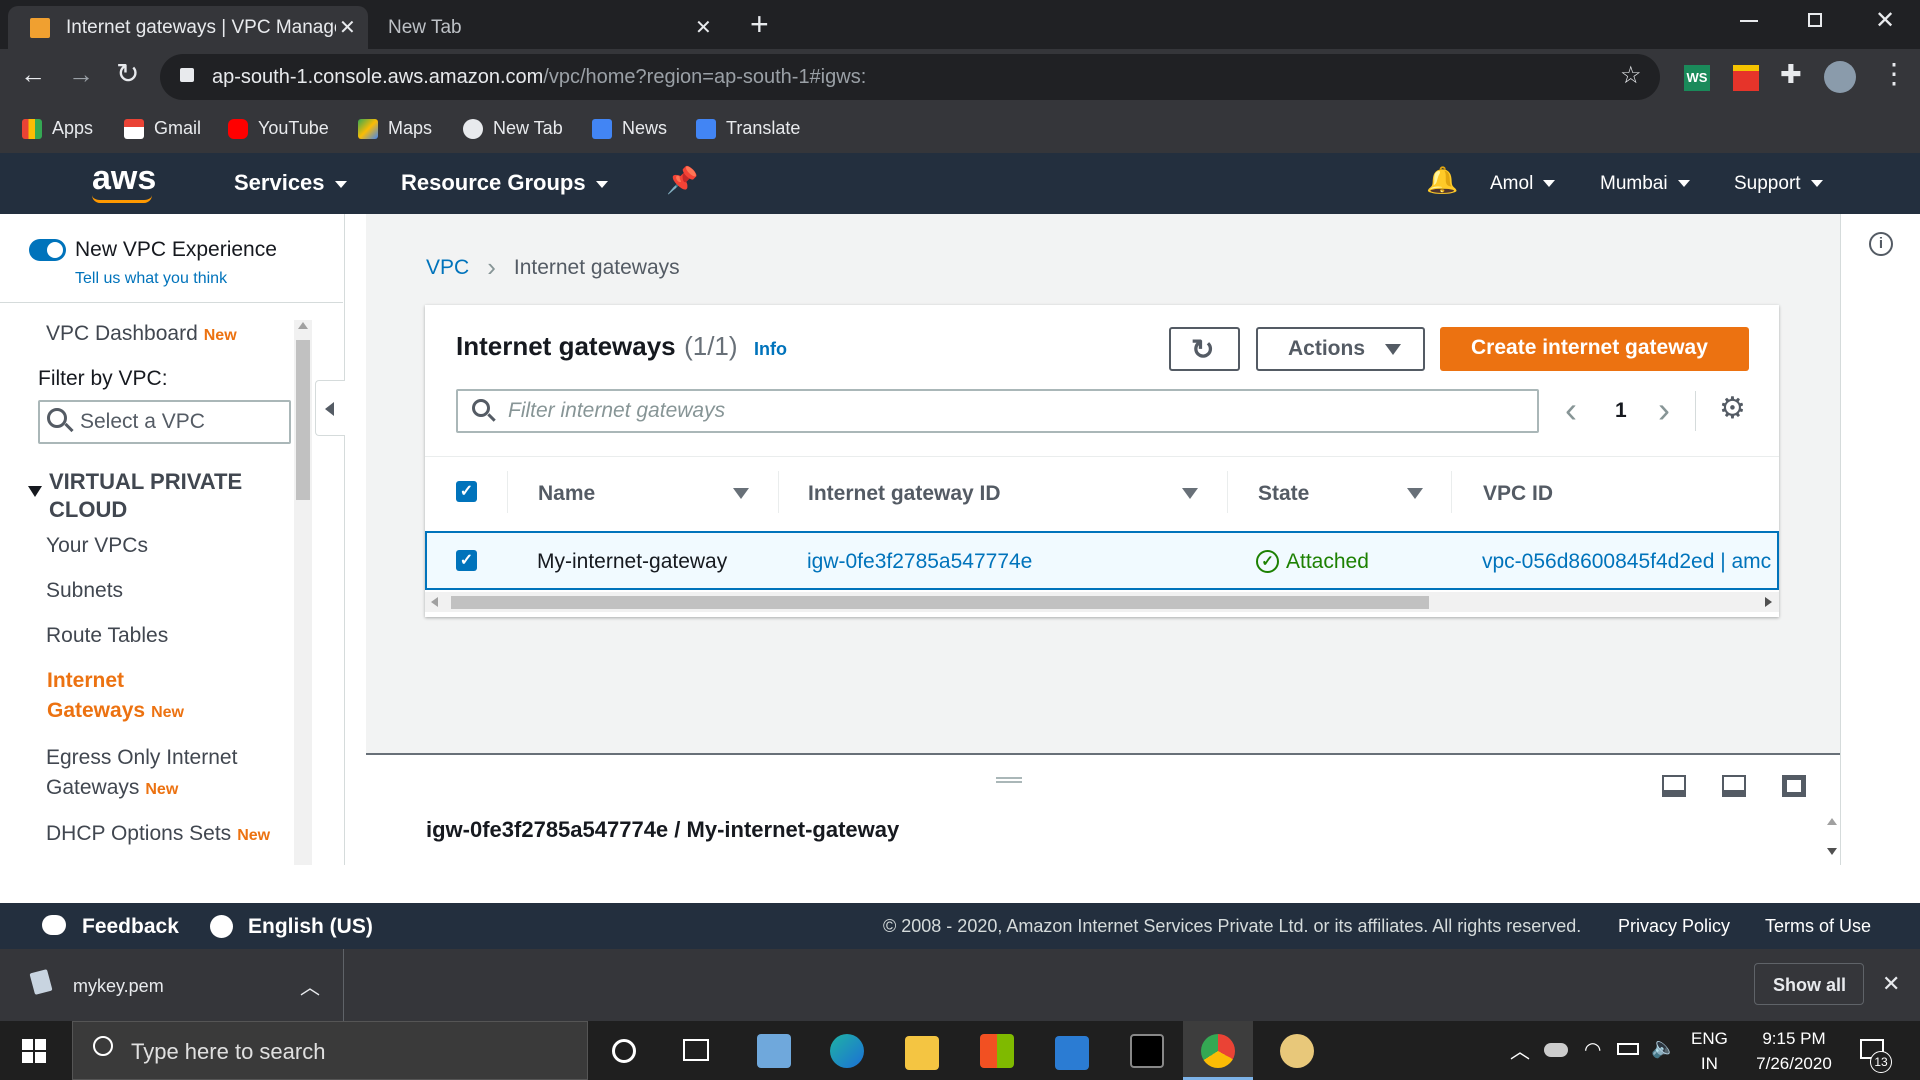 This screenshot has width=1920, height=1080. I want to click on services-menu: Services, so click(290, 183).